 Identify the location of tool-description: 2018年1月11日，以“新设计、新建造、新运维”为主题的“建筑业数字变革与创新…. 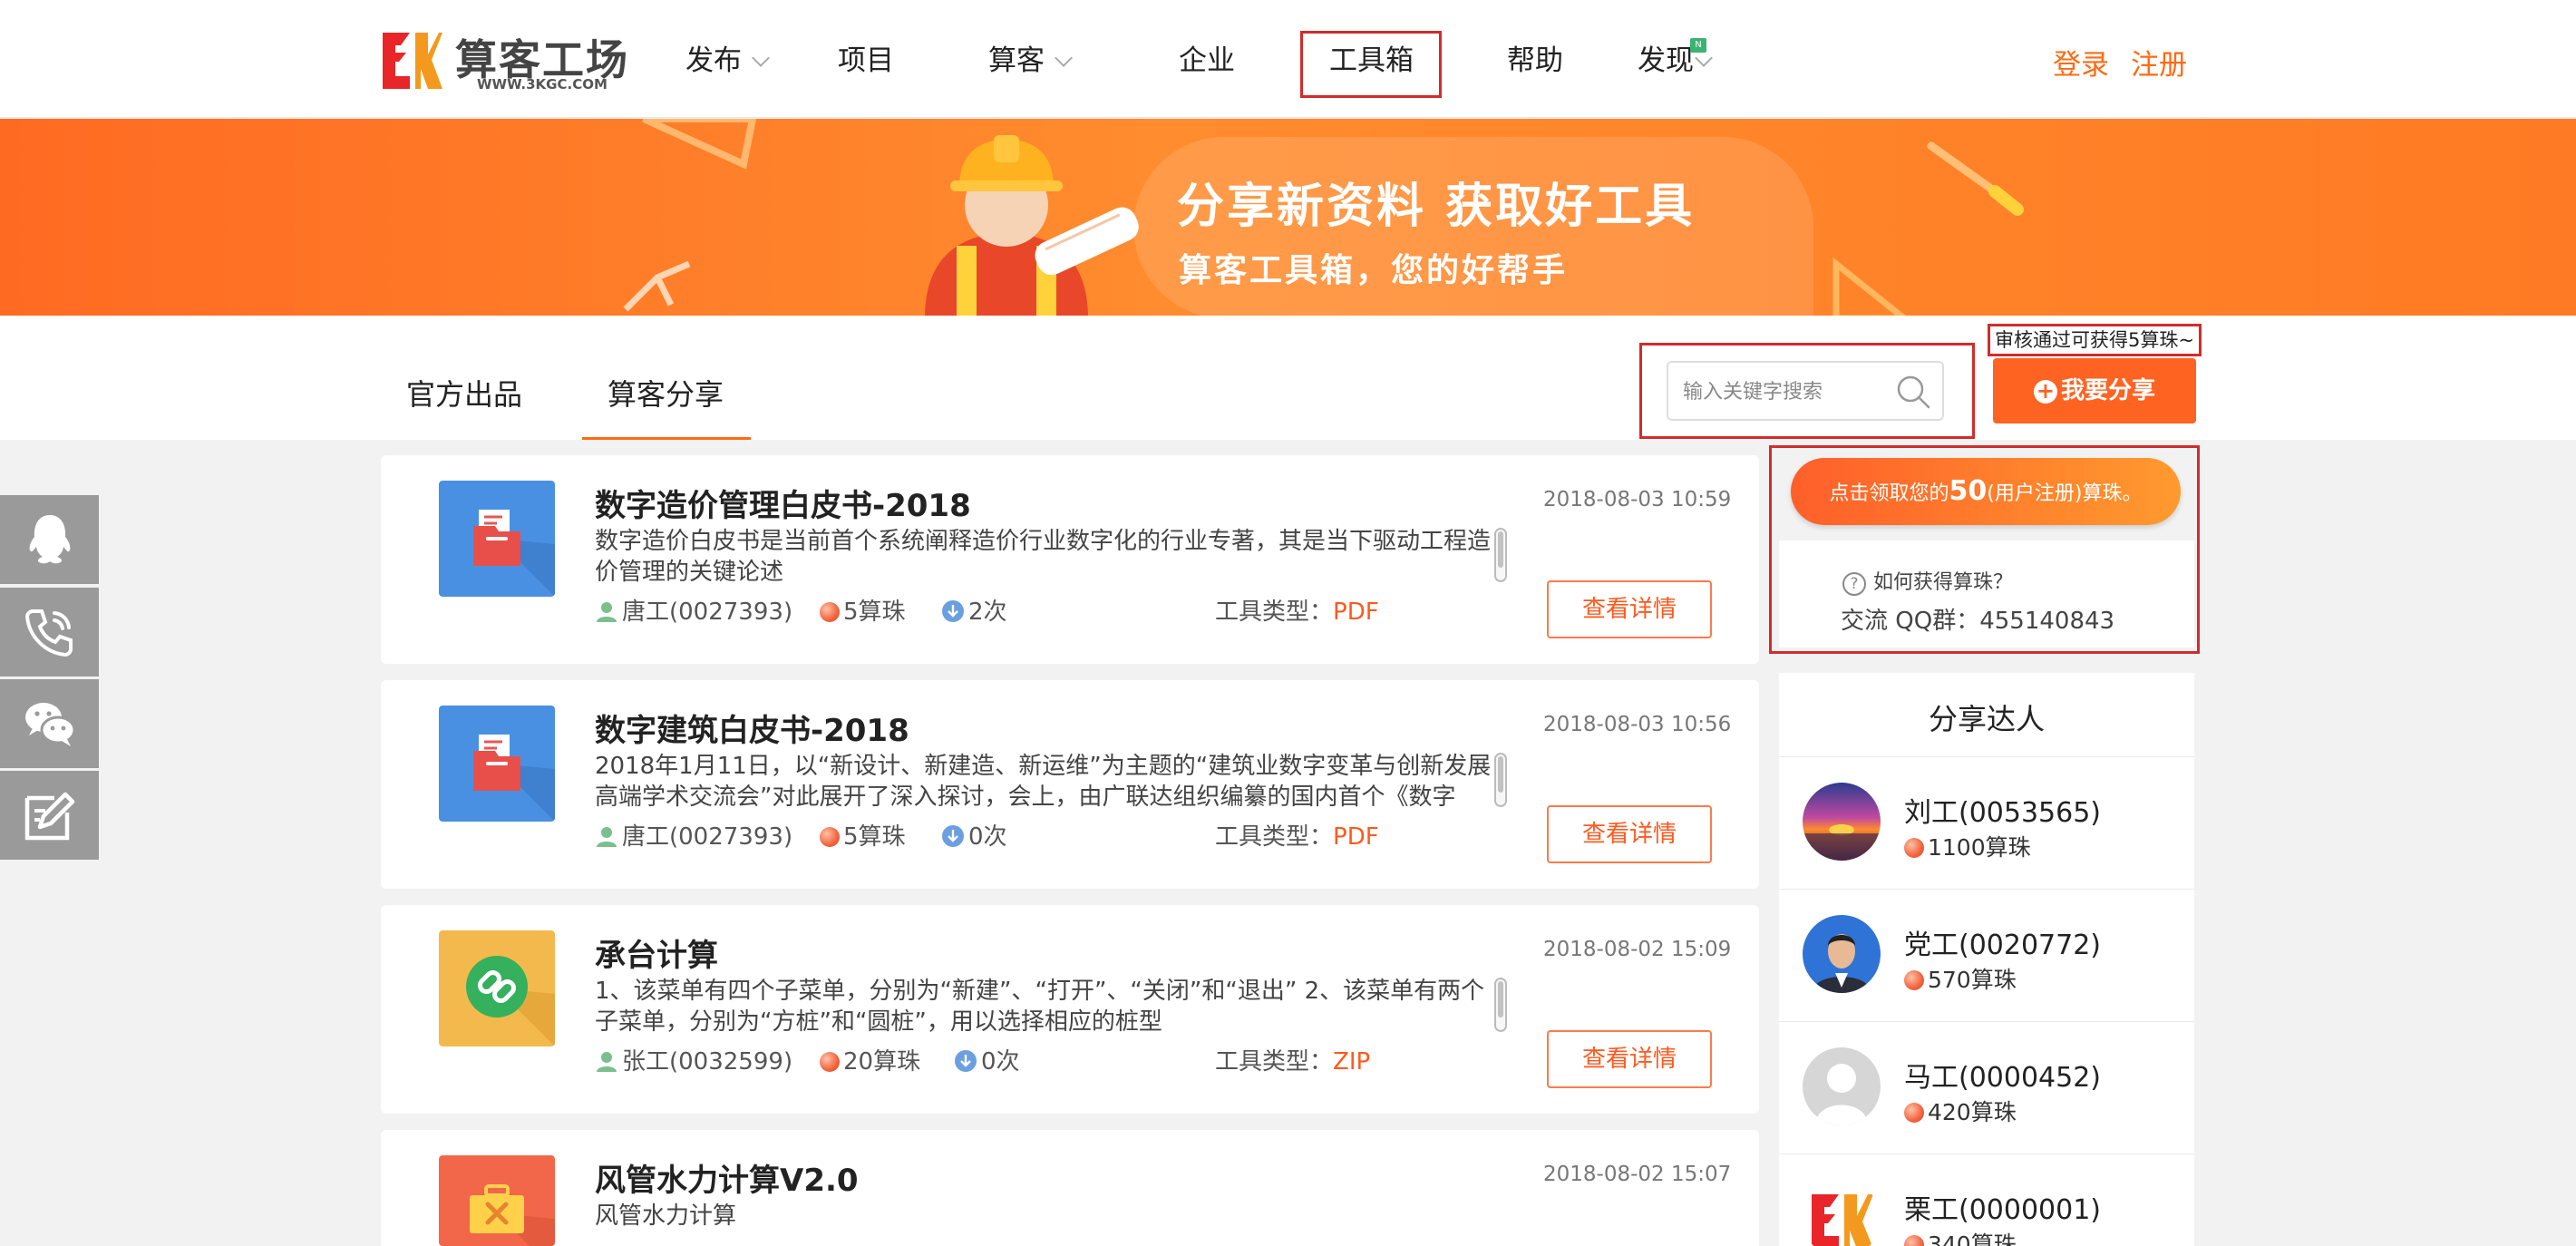
(1043, 782).